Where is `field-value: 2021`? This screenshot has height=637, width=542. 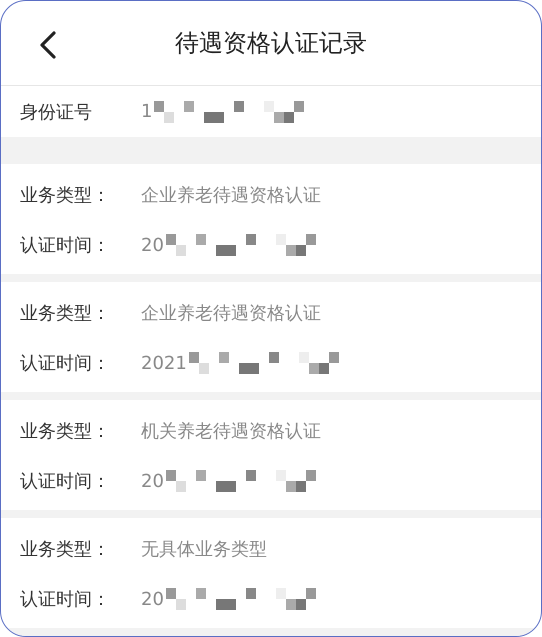
field-value: 2021 is located at coordinates (164, 363).